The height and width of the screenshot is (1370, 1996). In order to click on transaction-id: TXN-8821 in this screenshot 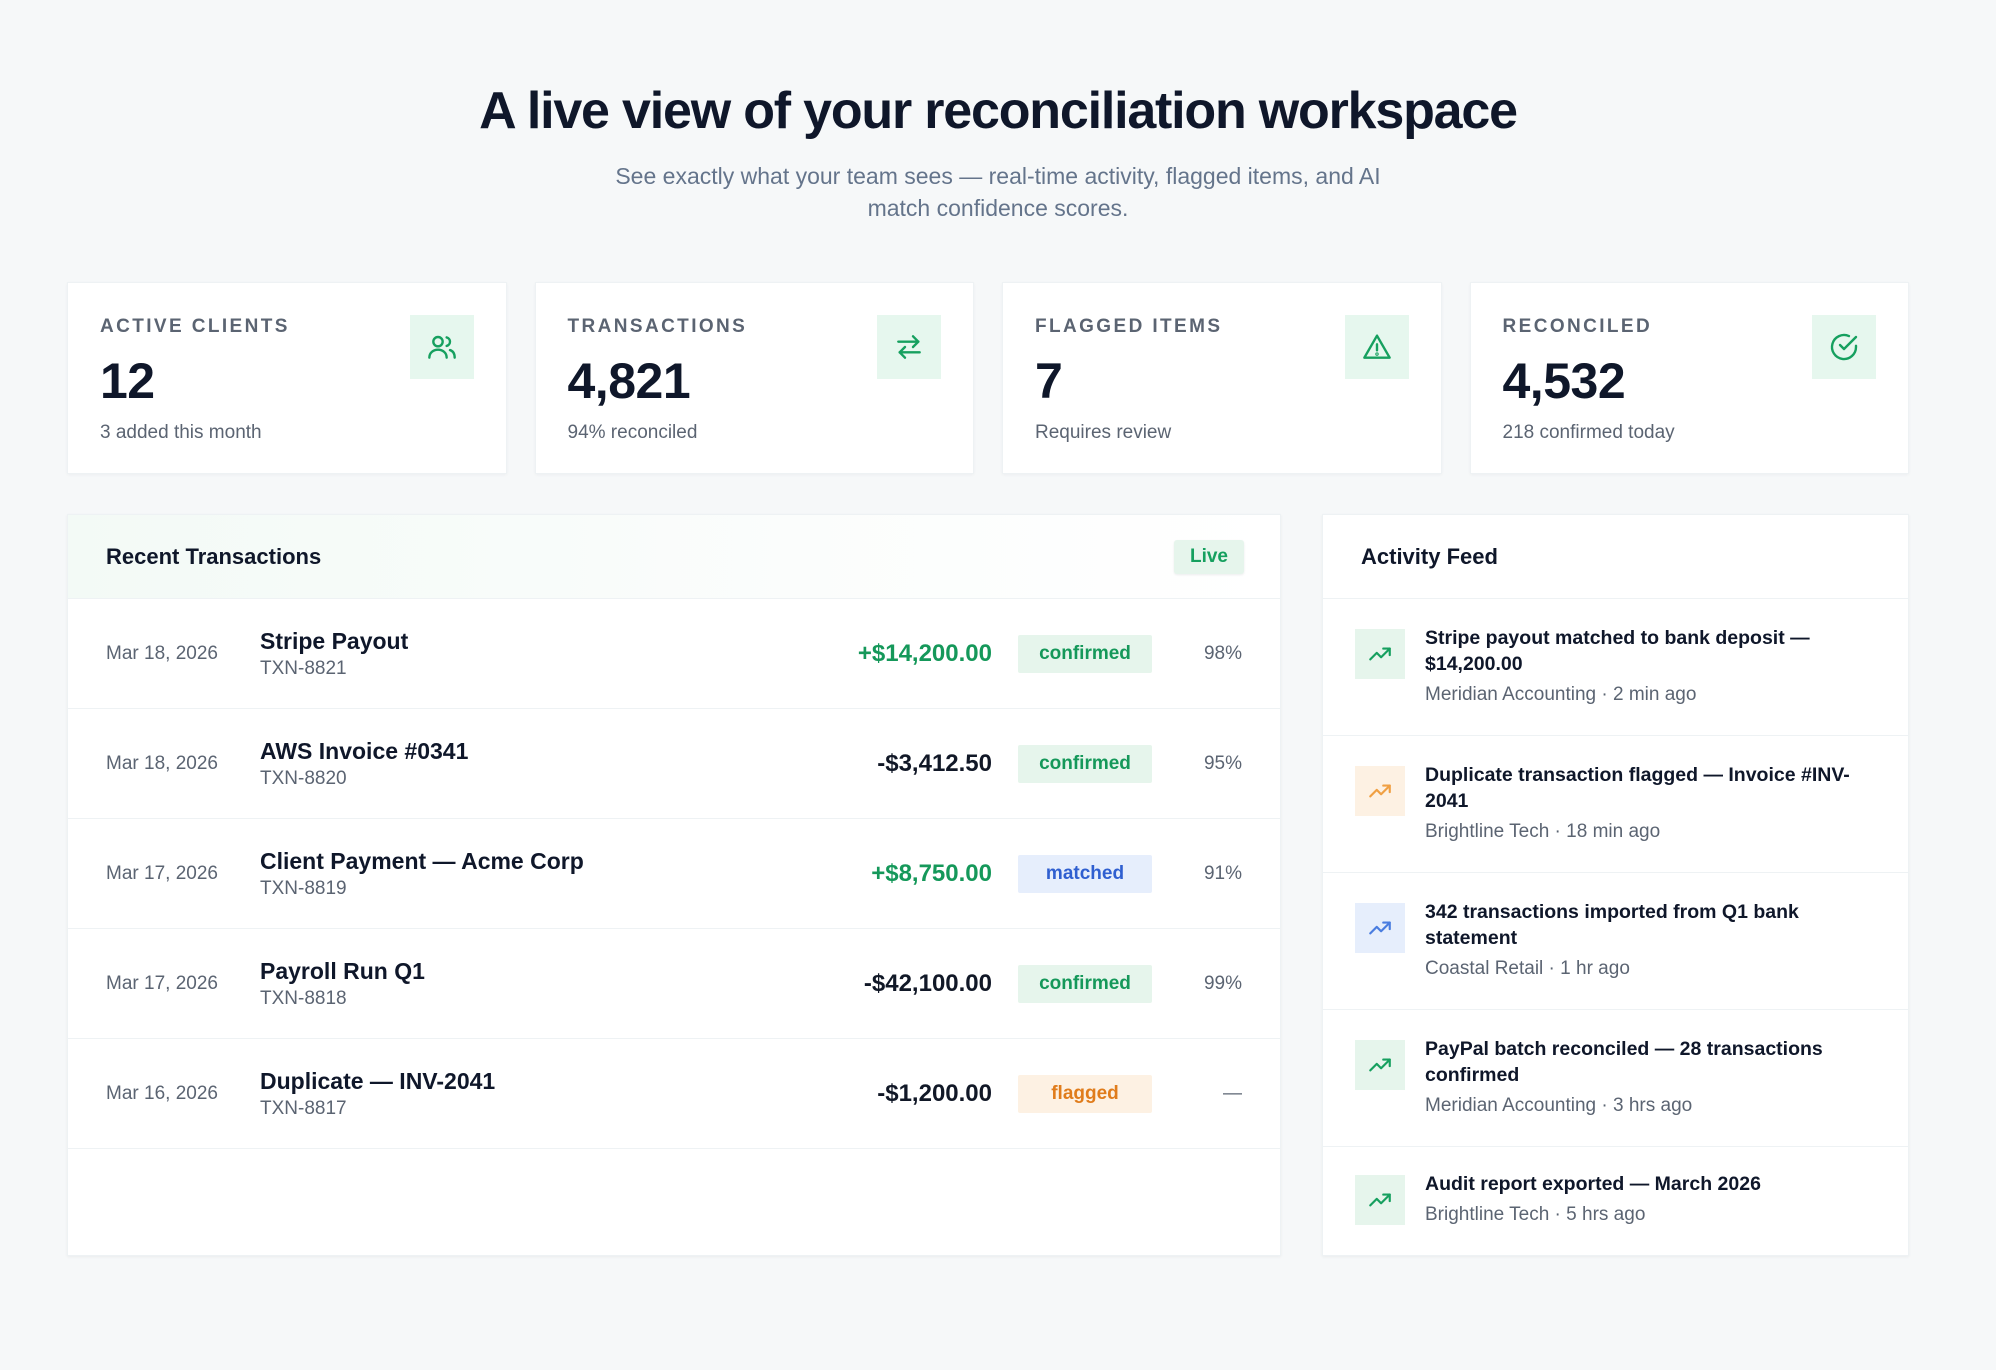, I will do `click(303, 668)`.